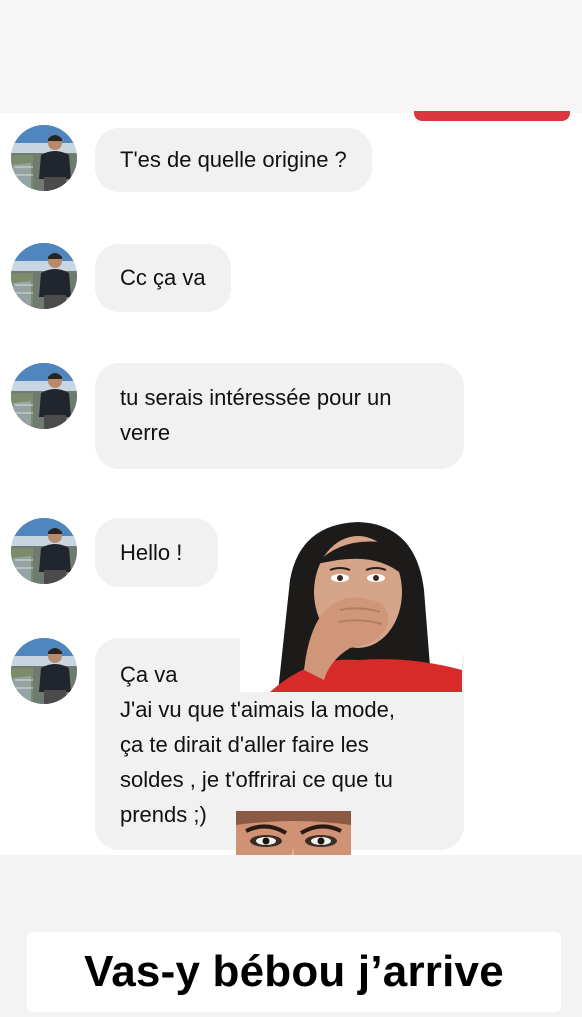 The width and height of the screenshot is (582, 1017). I want to click on message-bubble: T'es de quelle origine ?, so click(233, 160).